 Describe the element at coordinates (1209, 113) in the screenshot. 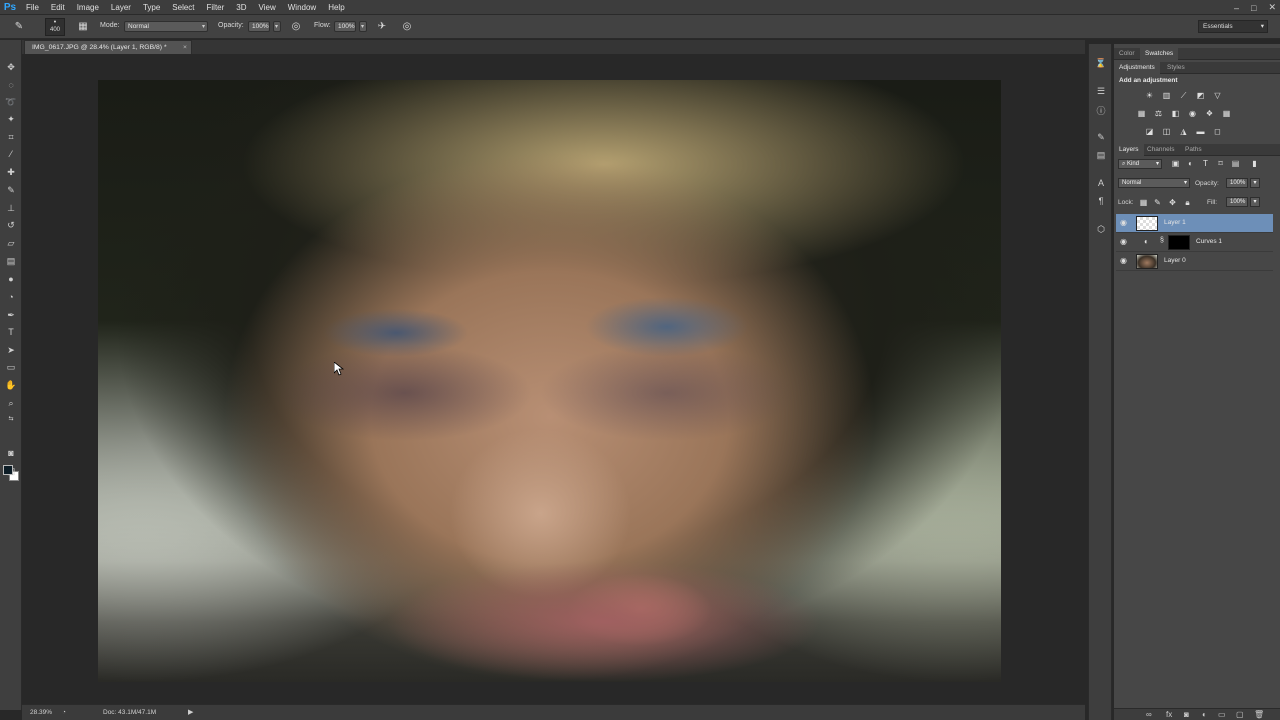

I see `channel-mixer-icon: ❖` at that location.